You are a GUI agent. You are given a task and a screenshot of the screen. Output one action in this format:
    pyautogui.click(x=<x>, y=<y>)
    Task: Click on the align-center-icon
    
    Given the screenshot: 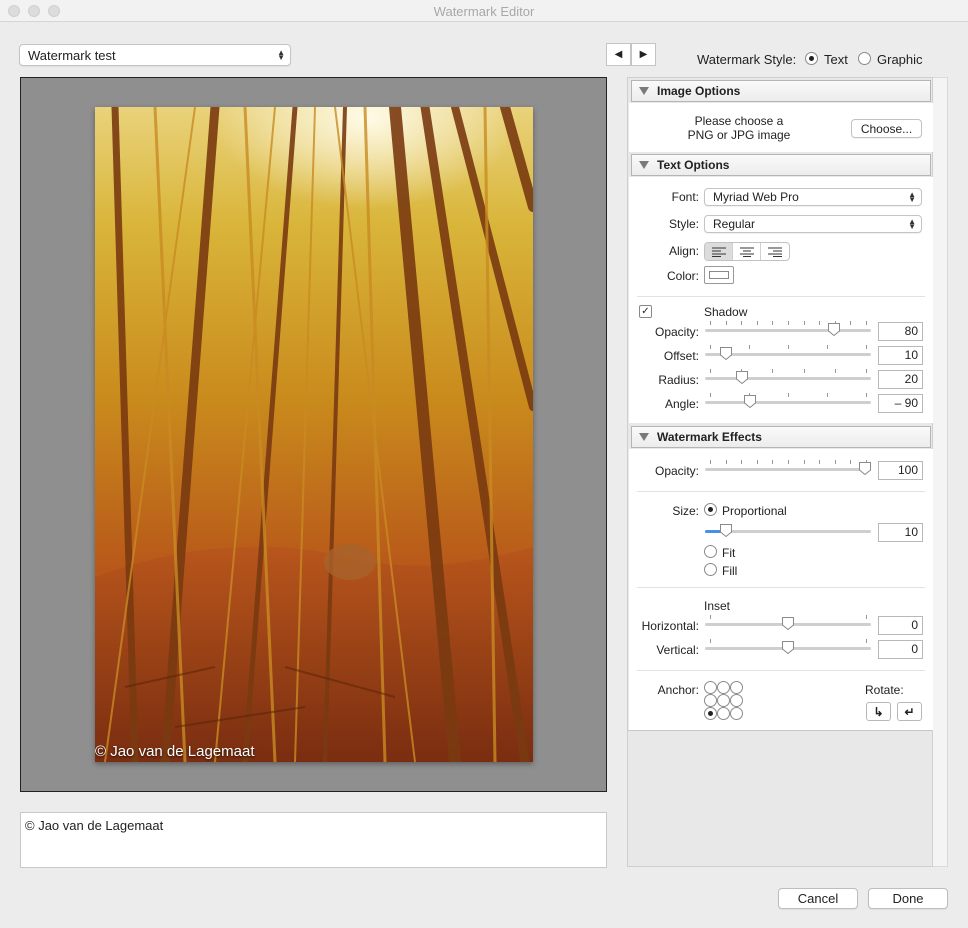 What is the action you would take?
    pyautogui.click(x=746, y=252)
    